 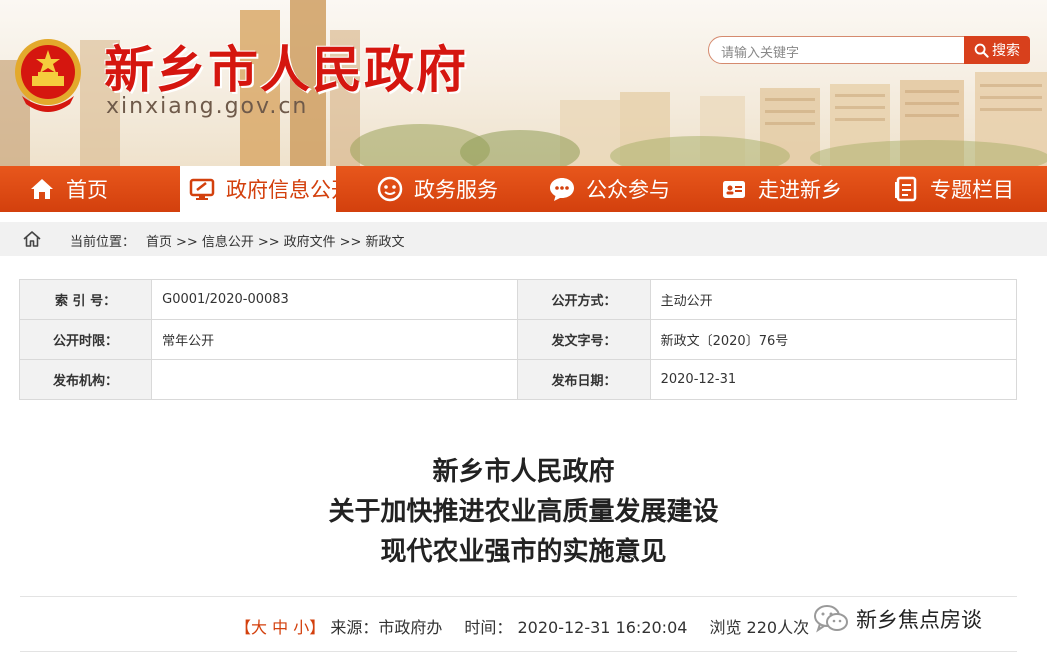 I want to click on home-outline-icon, so click(x=32, y=239).